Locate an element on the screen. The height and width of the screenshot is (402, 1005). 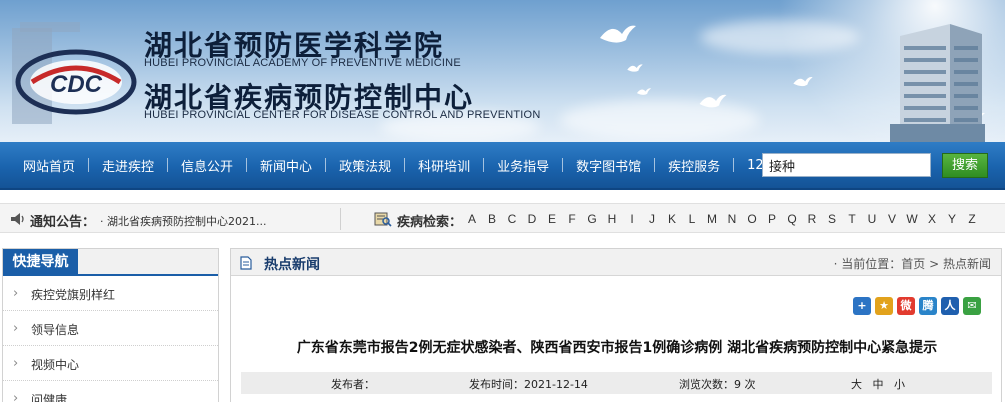
disease-letter-link: H is located at coordinates (612, 220).